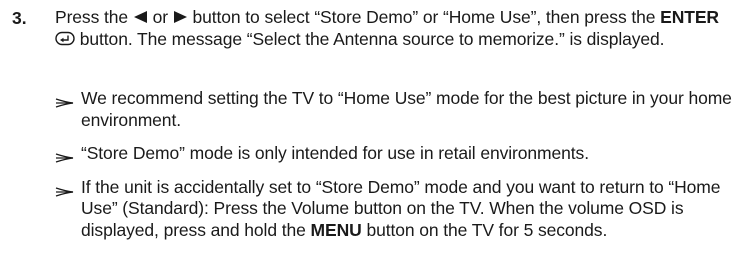 The height and width of the screenshot is (265, 747). I want to click on note-text-part-2: button on the TV for 5 seconds., so click(487, 229).